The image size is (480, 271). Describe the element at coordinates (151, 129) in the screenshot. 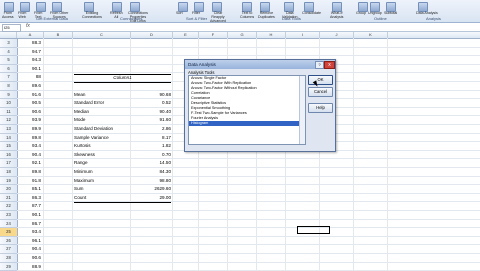

I see `stat-value: 2.86` at that location.